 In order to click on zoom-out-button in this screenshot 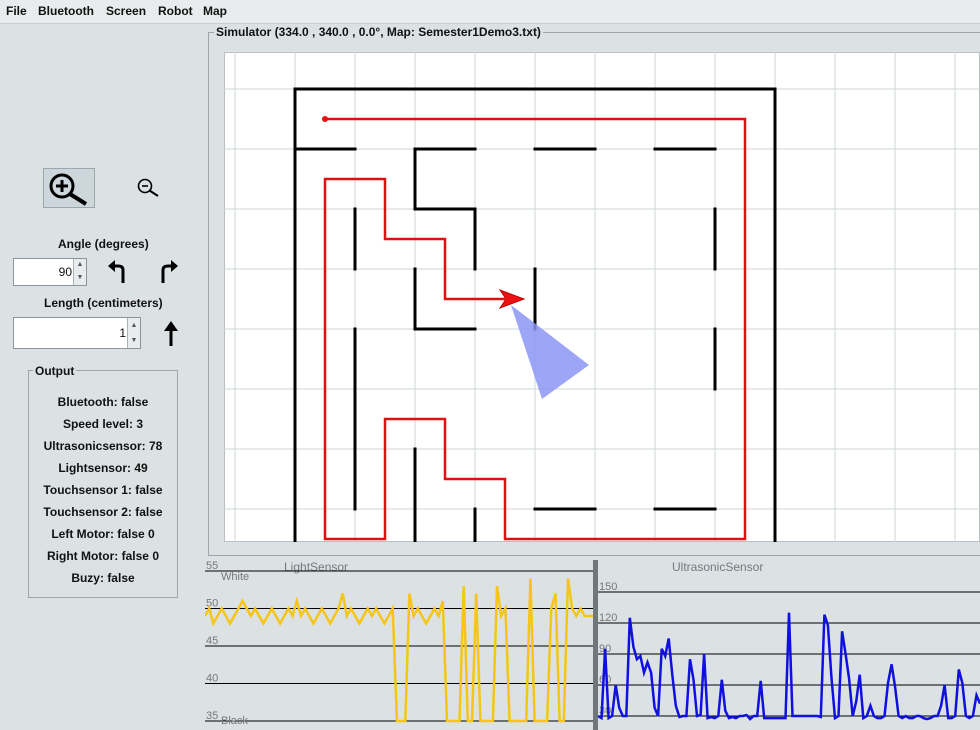, I will do `click(150, 189)`.